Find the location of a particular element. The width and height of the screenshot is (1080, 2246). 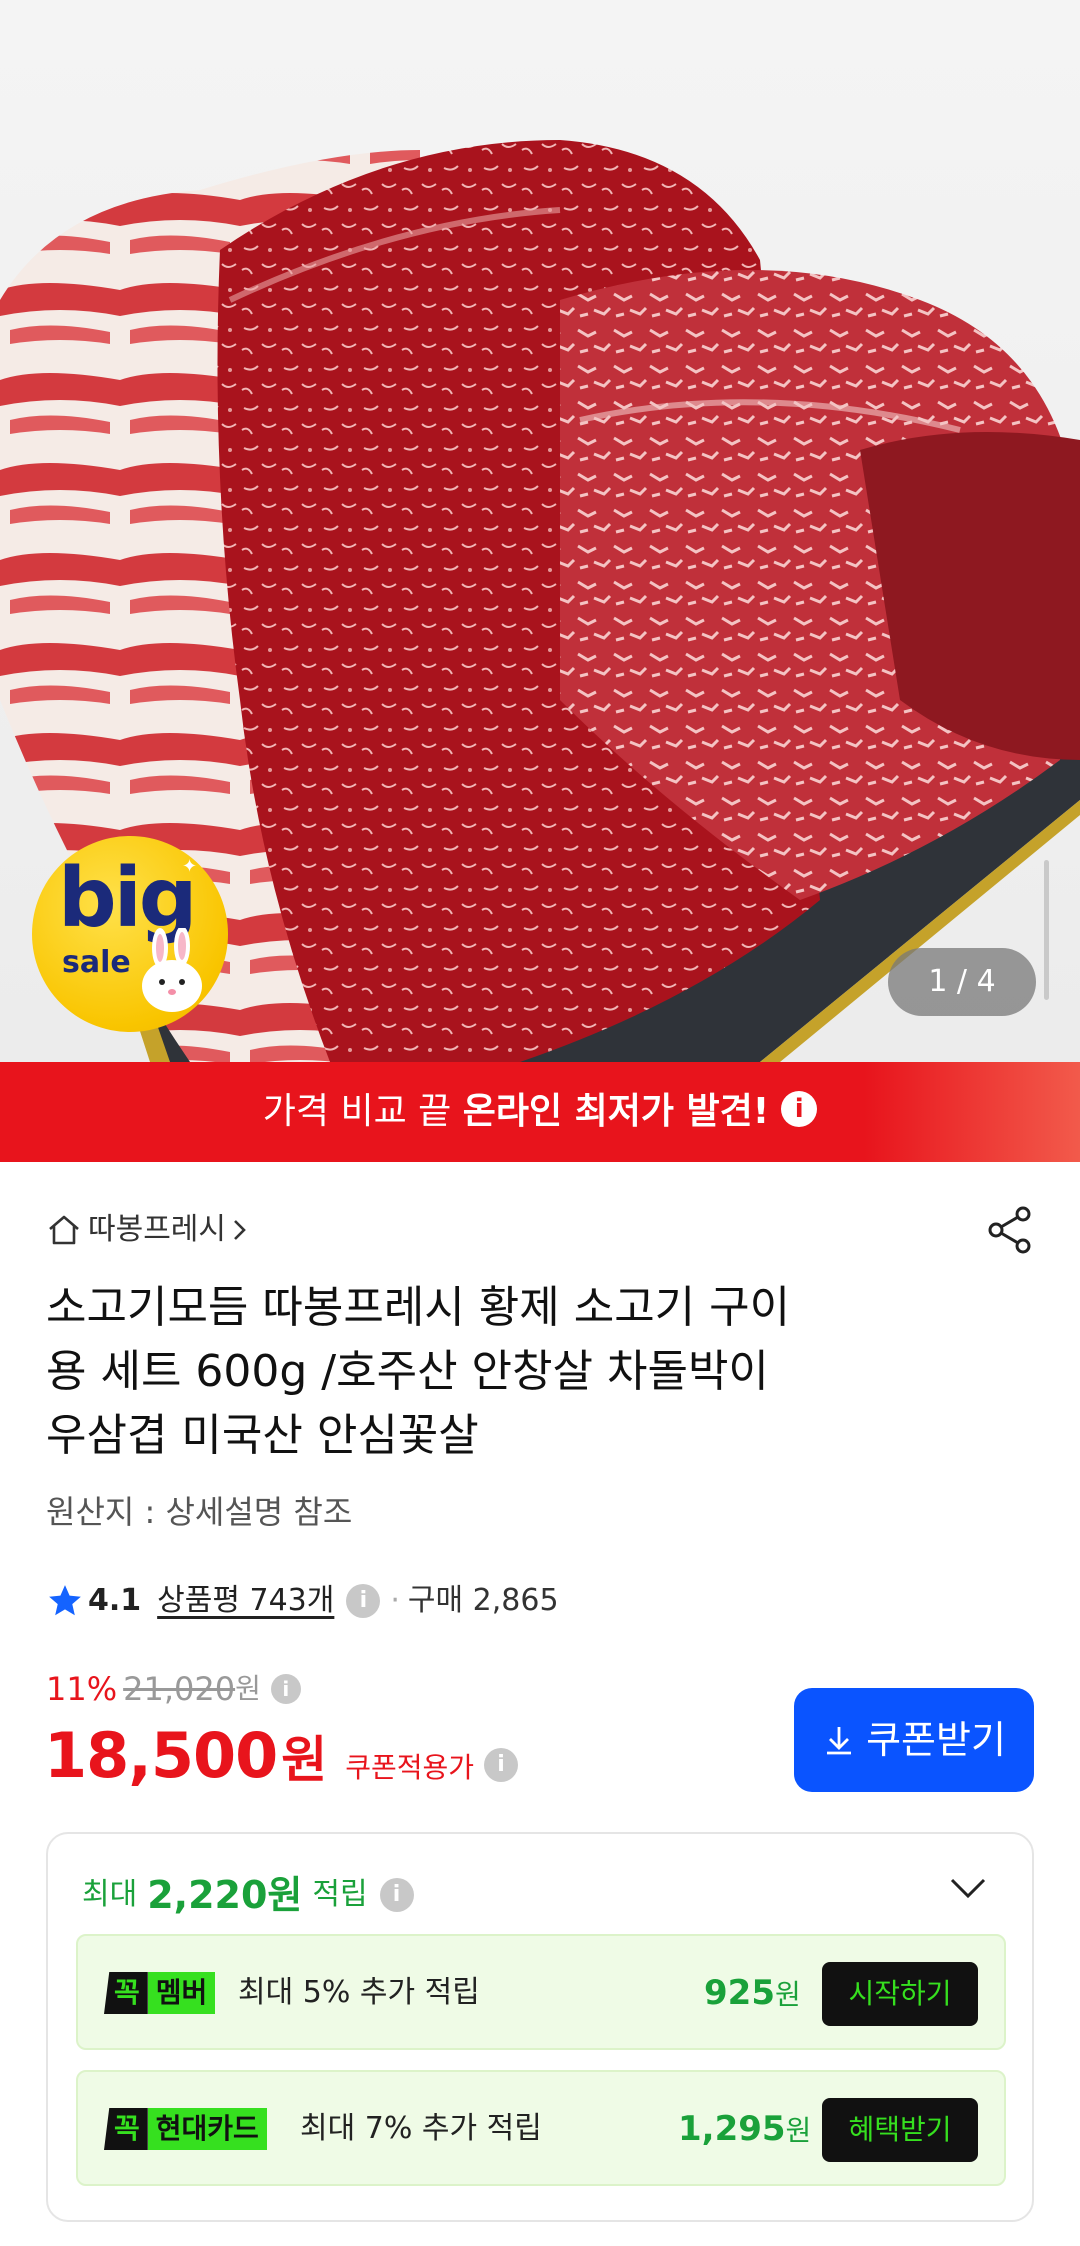

original-price-row: 11% 21,020 원 i is located at coordinates (173, 1689).